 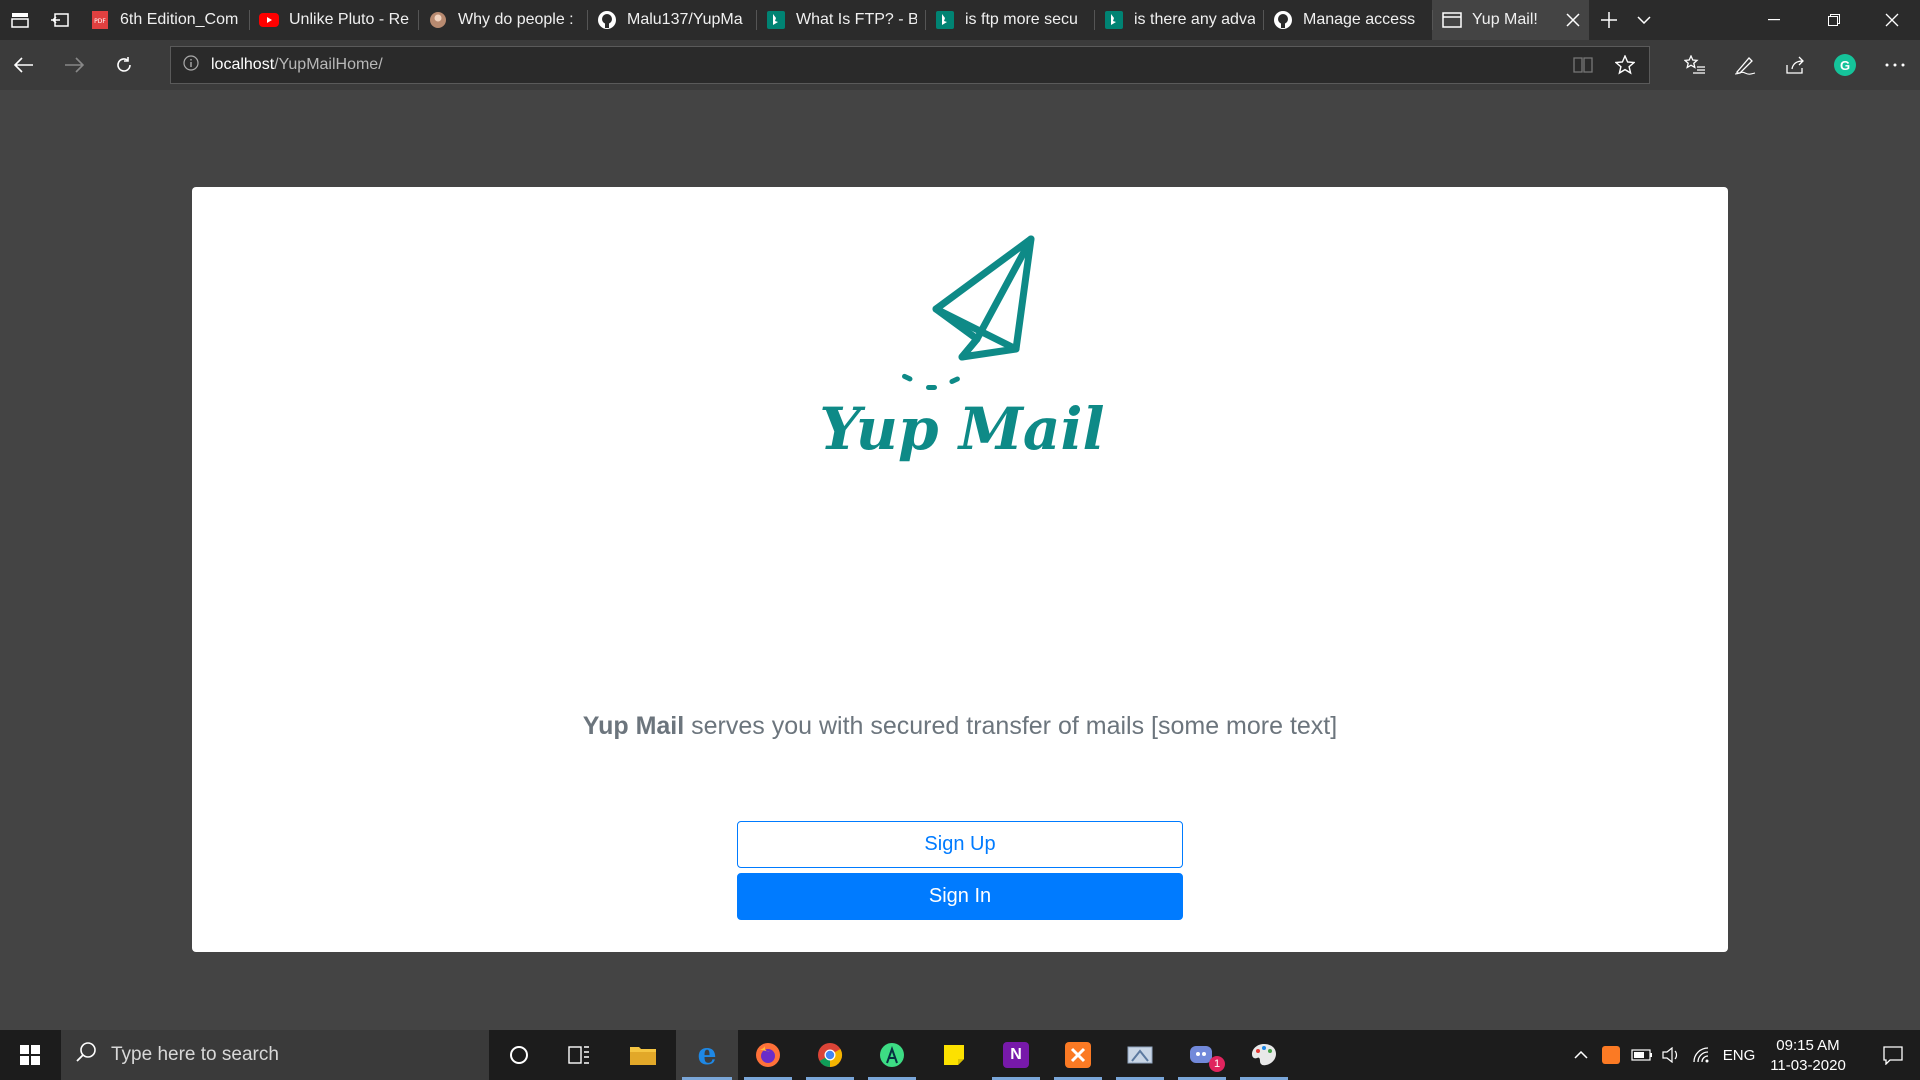 I want to click on volume-icon, so click(x=1671, y=1055).